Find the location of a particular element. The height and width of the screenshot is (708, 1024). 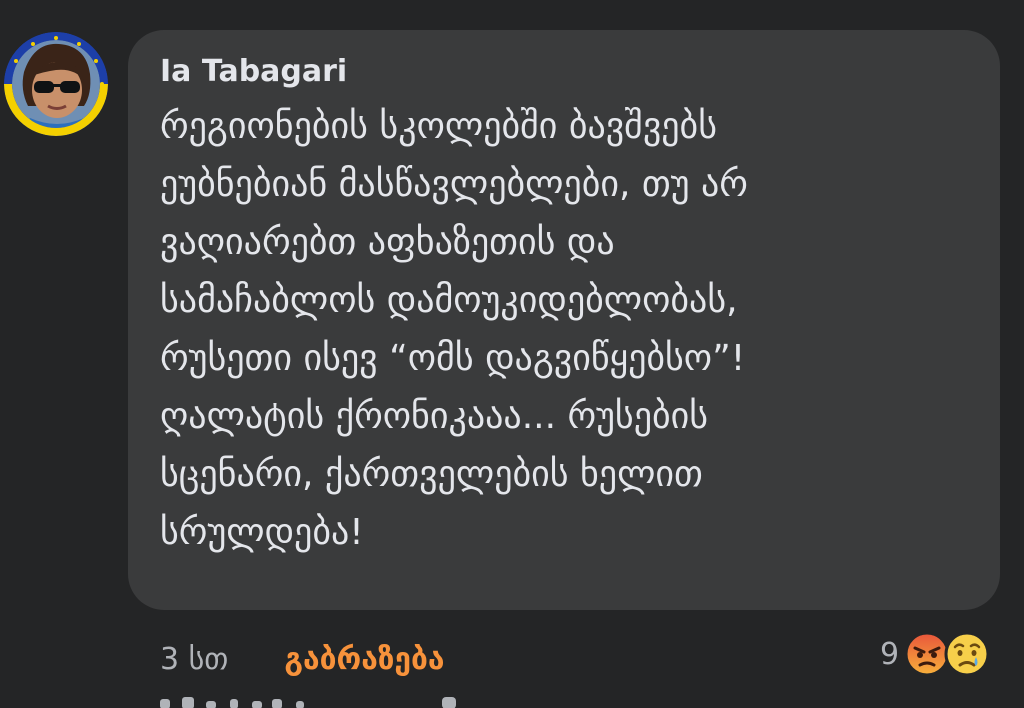

comment-line: ეუბნებიან მასწავლებლები, თუ არ is located at coordinates (454, 184).